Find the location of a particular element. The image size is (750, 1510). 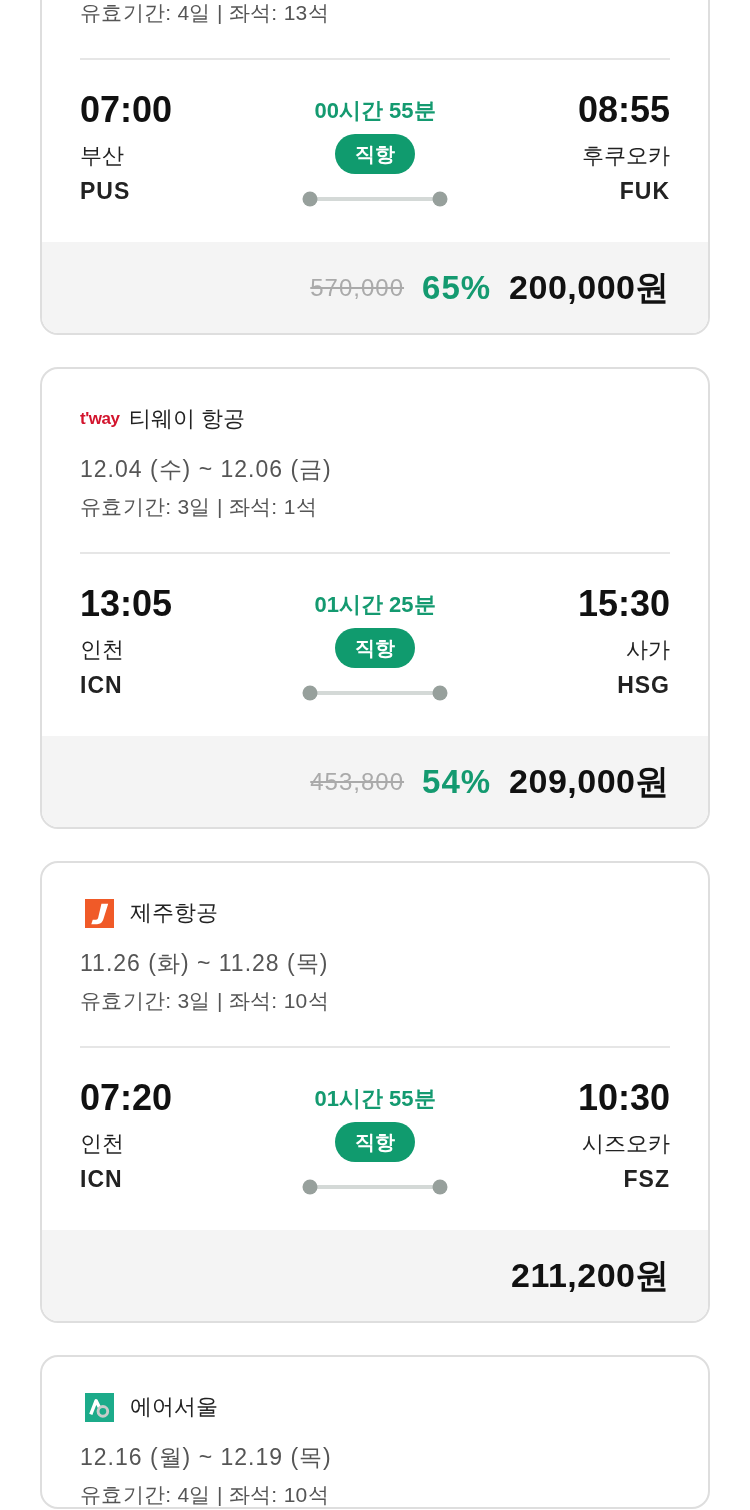

travel-dates: 12.16 (월) ~ 12.19 (목) is located at coordinates (206, 1457).